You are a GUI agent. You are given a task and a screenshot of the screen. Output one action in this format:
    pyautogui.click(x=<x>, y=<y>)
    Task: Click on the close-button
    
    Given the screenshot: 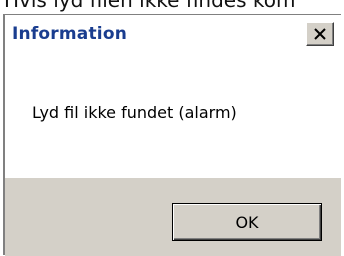 What is the action you would take?
    pyautogui.click(x=320, y=34)
    